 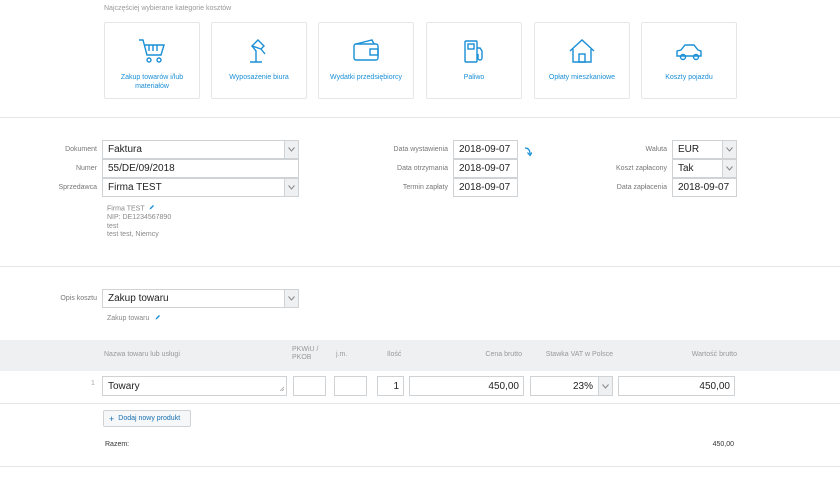 I want to click on due-date-input: 2018-09-07, so click(x=485, y=187).